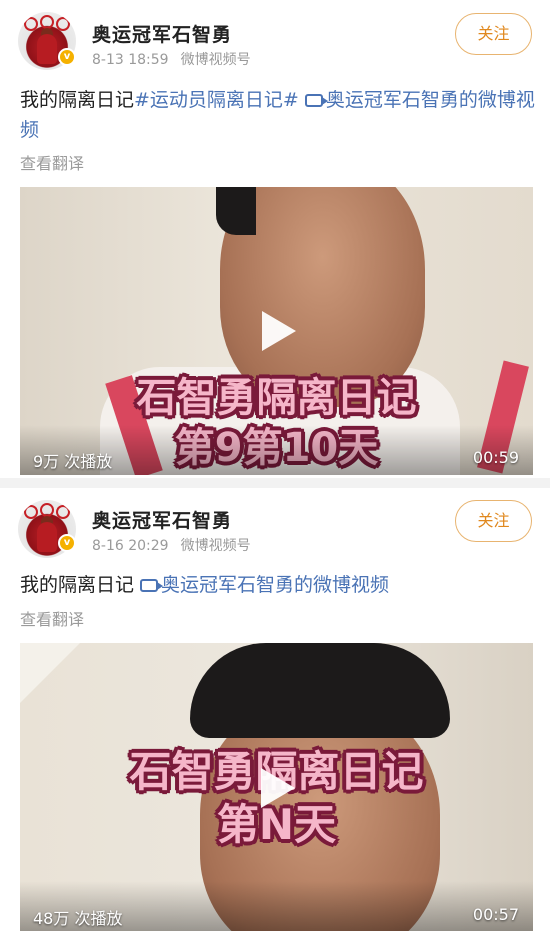 This screenshot has height=933, width=550. What do you see at coordinates (495, 914) in the screenshot?
I see `video-duration: 00:57` at bounding box center [495, 914].